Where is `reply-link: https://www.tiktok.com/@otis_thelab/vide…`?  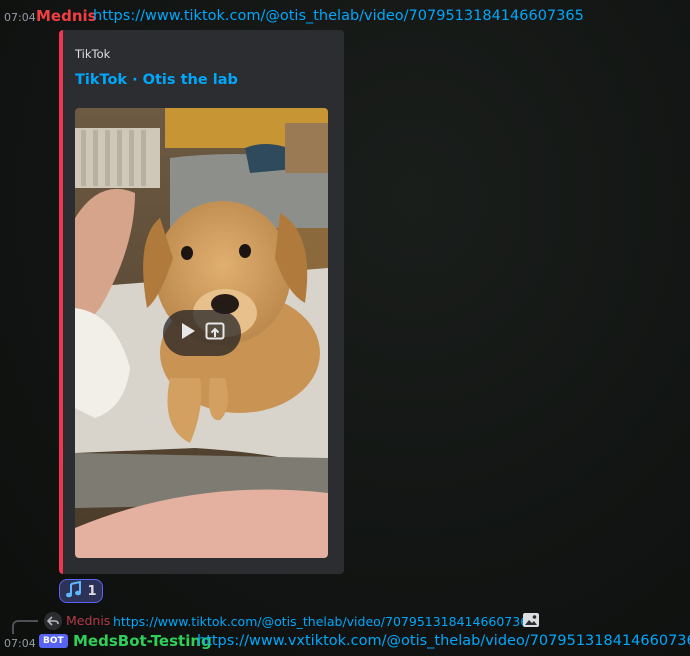
reply-link: https://www.tiktok.com/@otis_thelab/vide… is located at coordinates (324, 621).